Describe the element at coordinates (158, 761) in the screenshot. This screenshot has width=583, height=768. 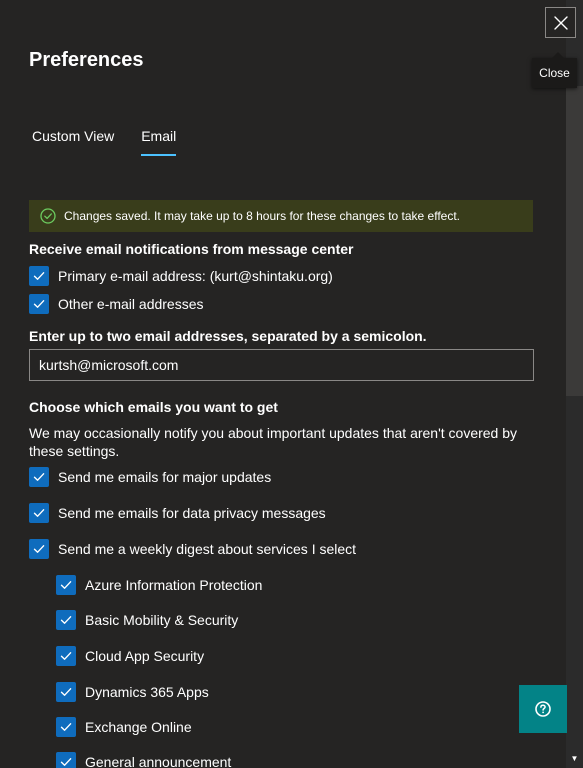
I see `service-label-general-announcement: General announcement` at that location.